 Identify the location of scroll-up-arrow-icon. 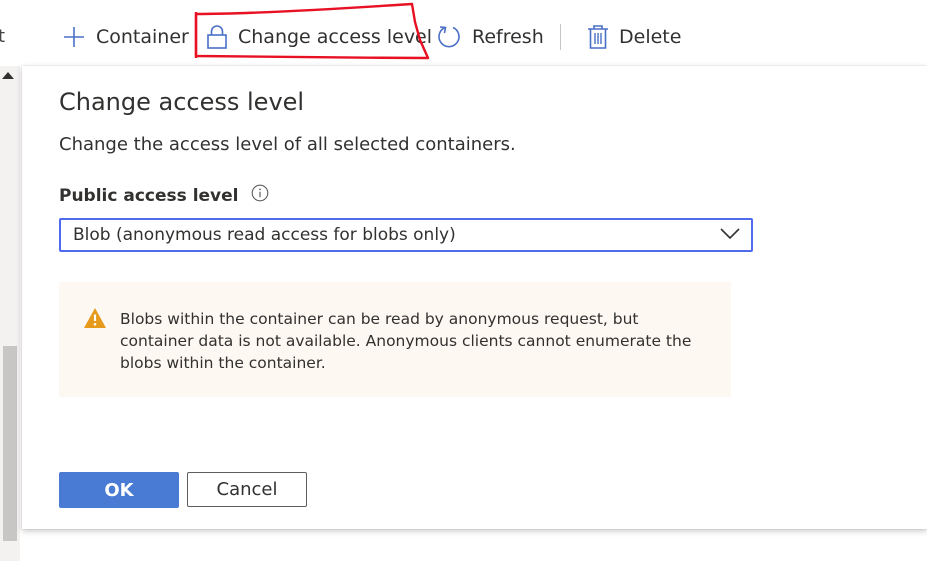
(8, 75).